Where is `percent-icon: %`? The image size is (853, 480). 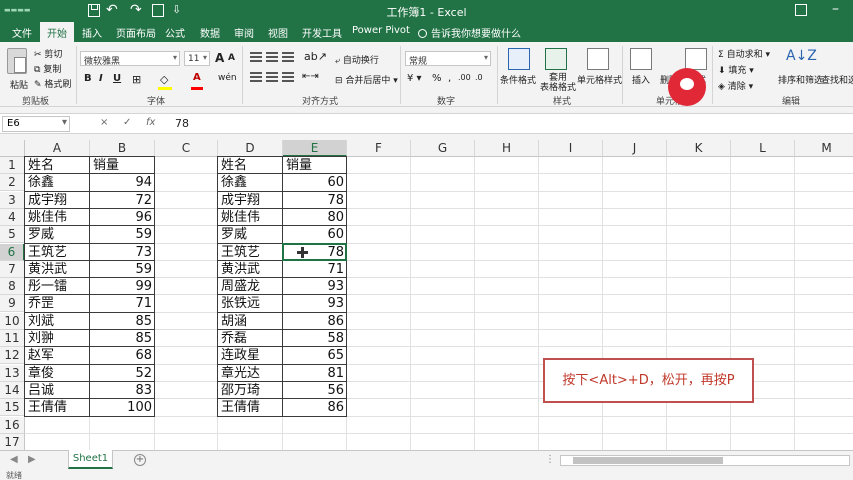 percent-icon: % is located at coordinates (437, 78).